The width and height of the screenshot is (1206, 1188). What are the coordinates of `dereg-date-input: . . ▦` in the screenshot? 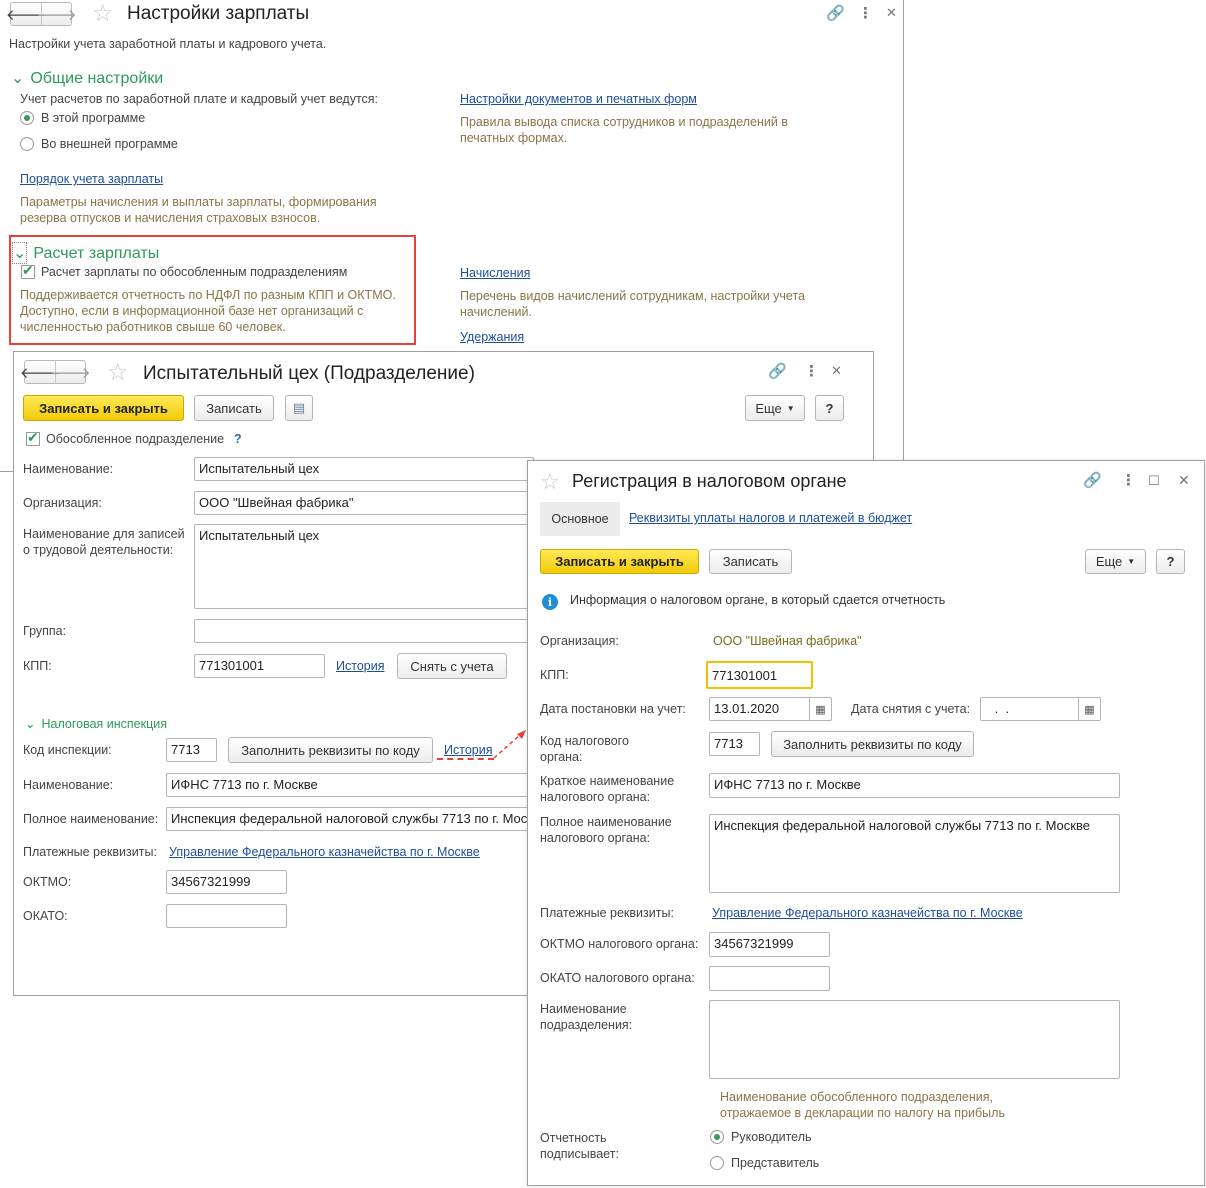 It's located at (1040, 709).